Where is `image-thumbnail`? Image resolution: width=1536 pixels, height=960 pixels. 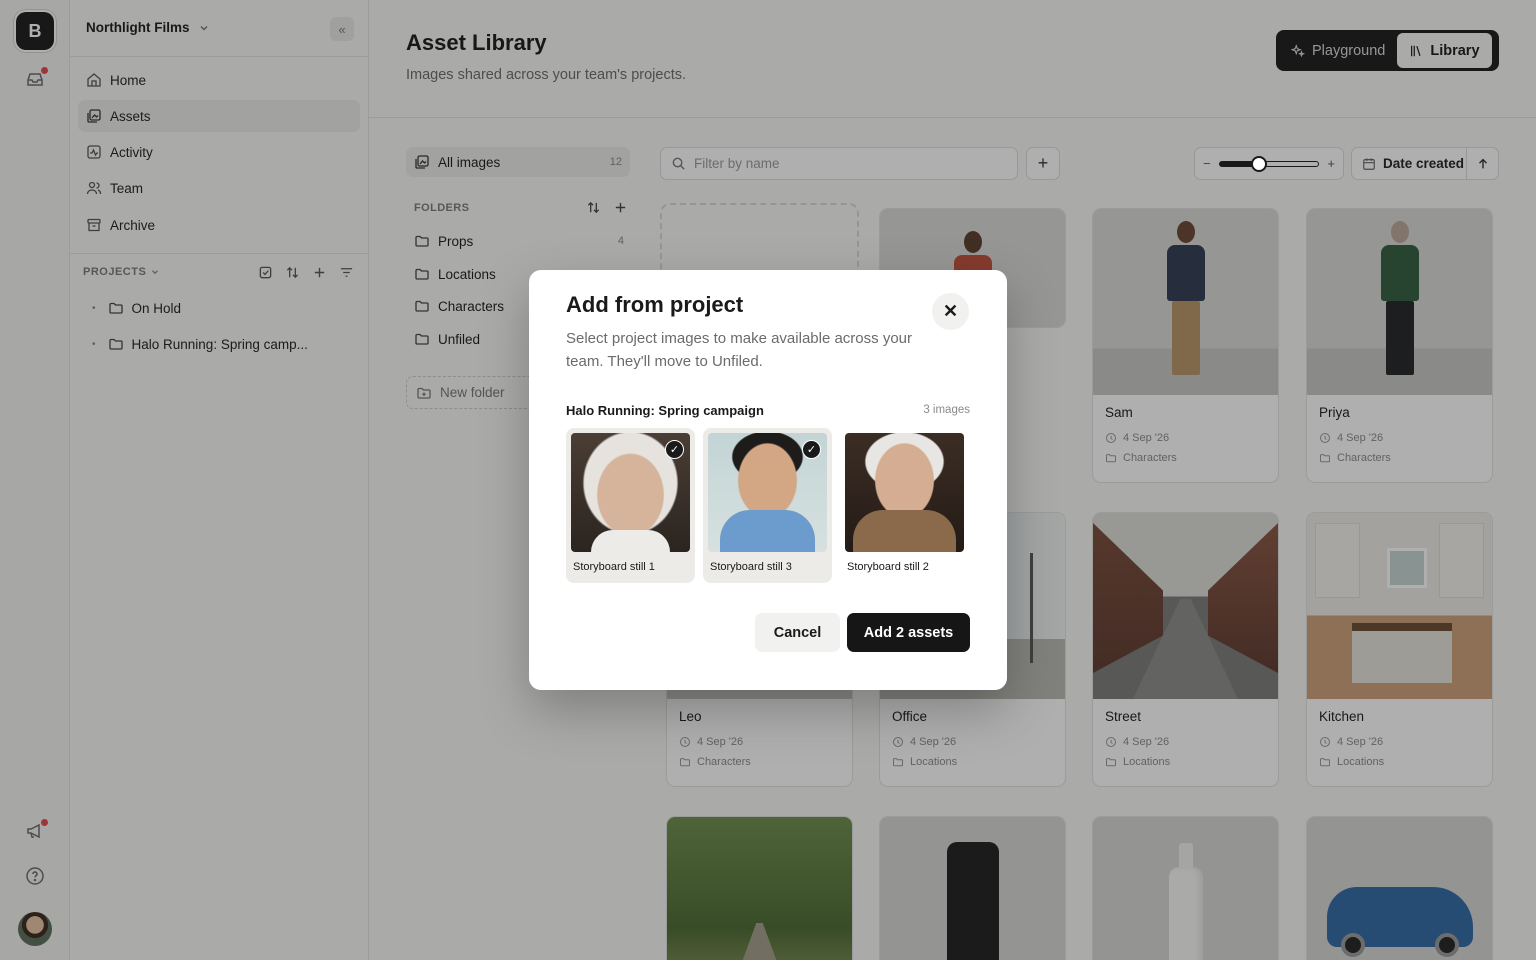 image-thumbnail is located at coordinates (904, 492).